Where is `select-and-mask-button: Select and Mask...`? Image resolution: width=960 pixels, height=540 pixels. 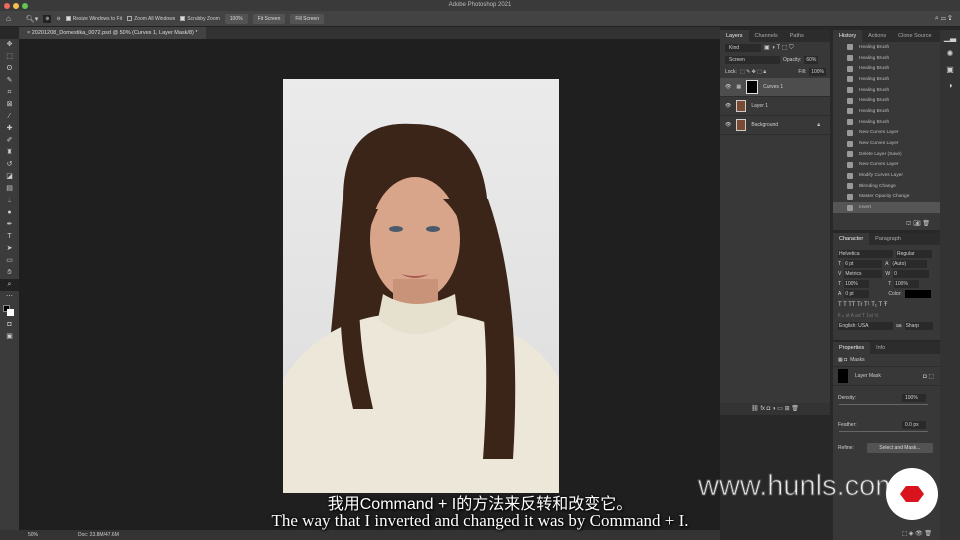 select-and-mask-button: Select and Mask... is located at coordinates (899, 448).